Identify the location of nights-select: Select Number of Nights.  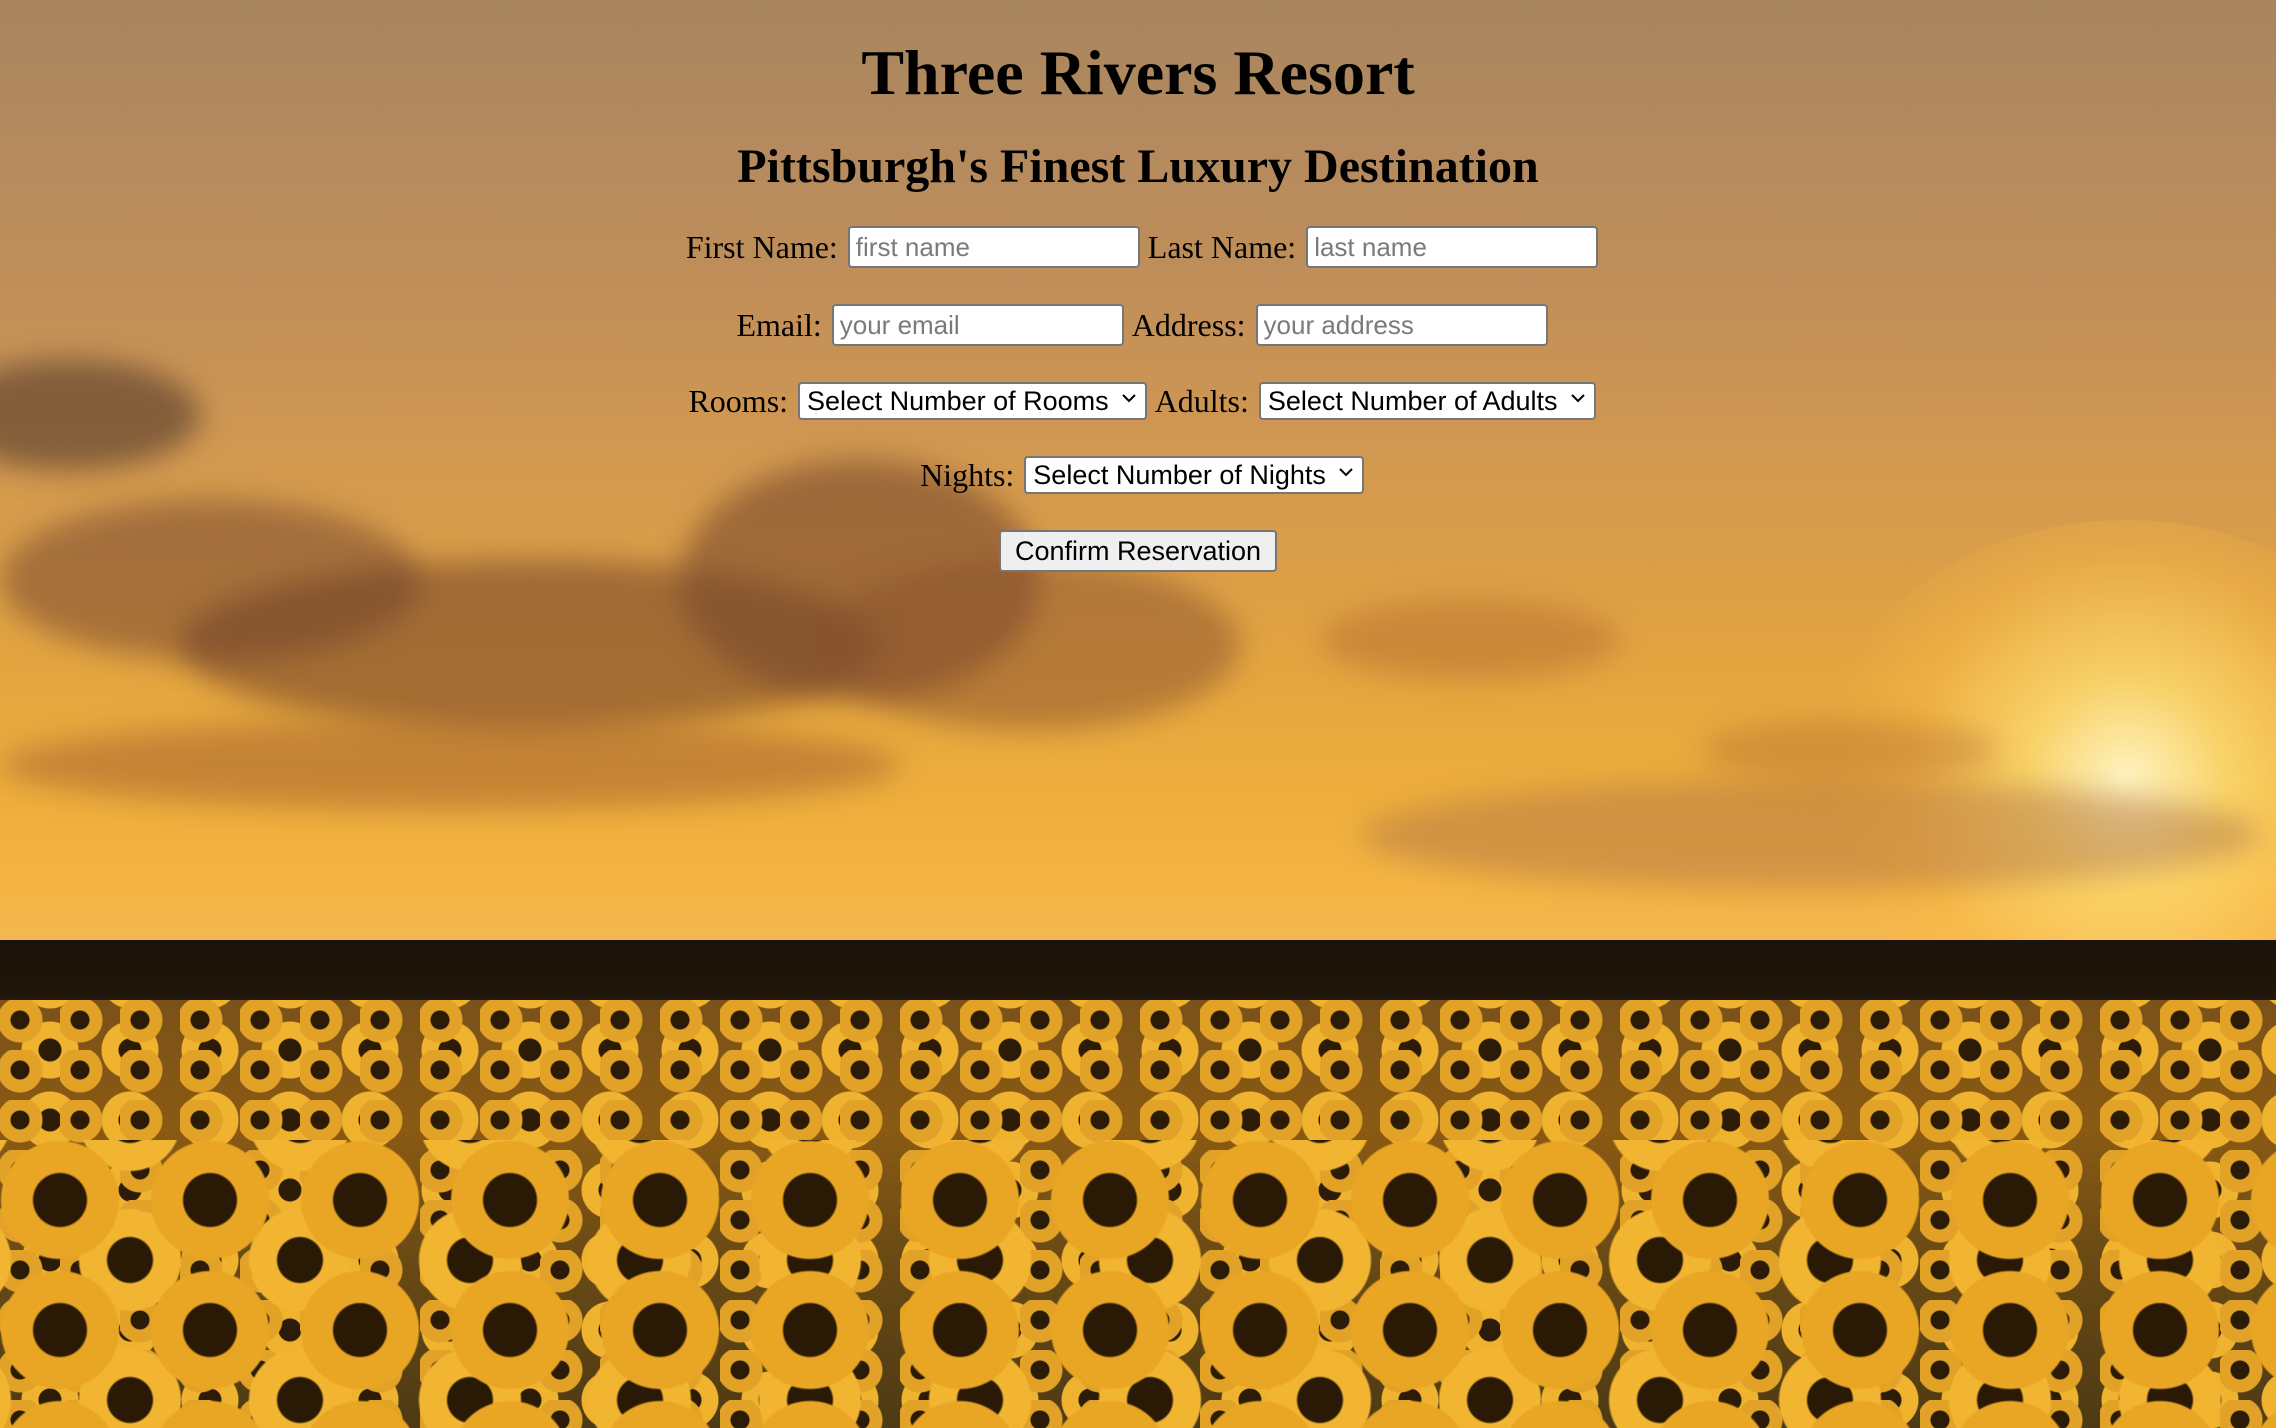
(1194, 475).